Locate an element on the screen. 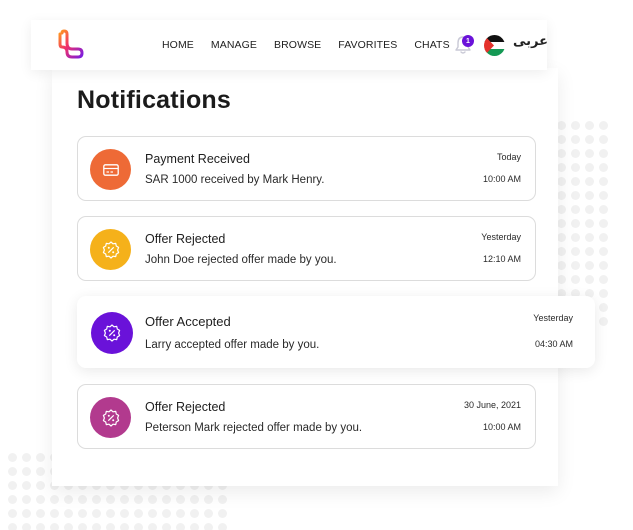  nav-browse: BROWSE is located at coordinates (297, 45).